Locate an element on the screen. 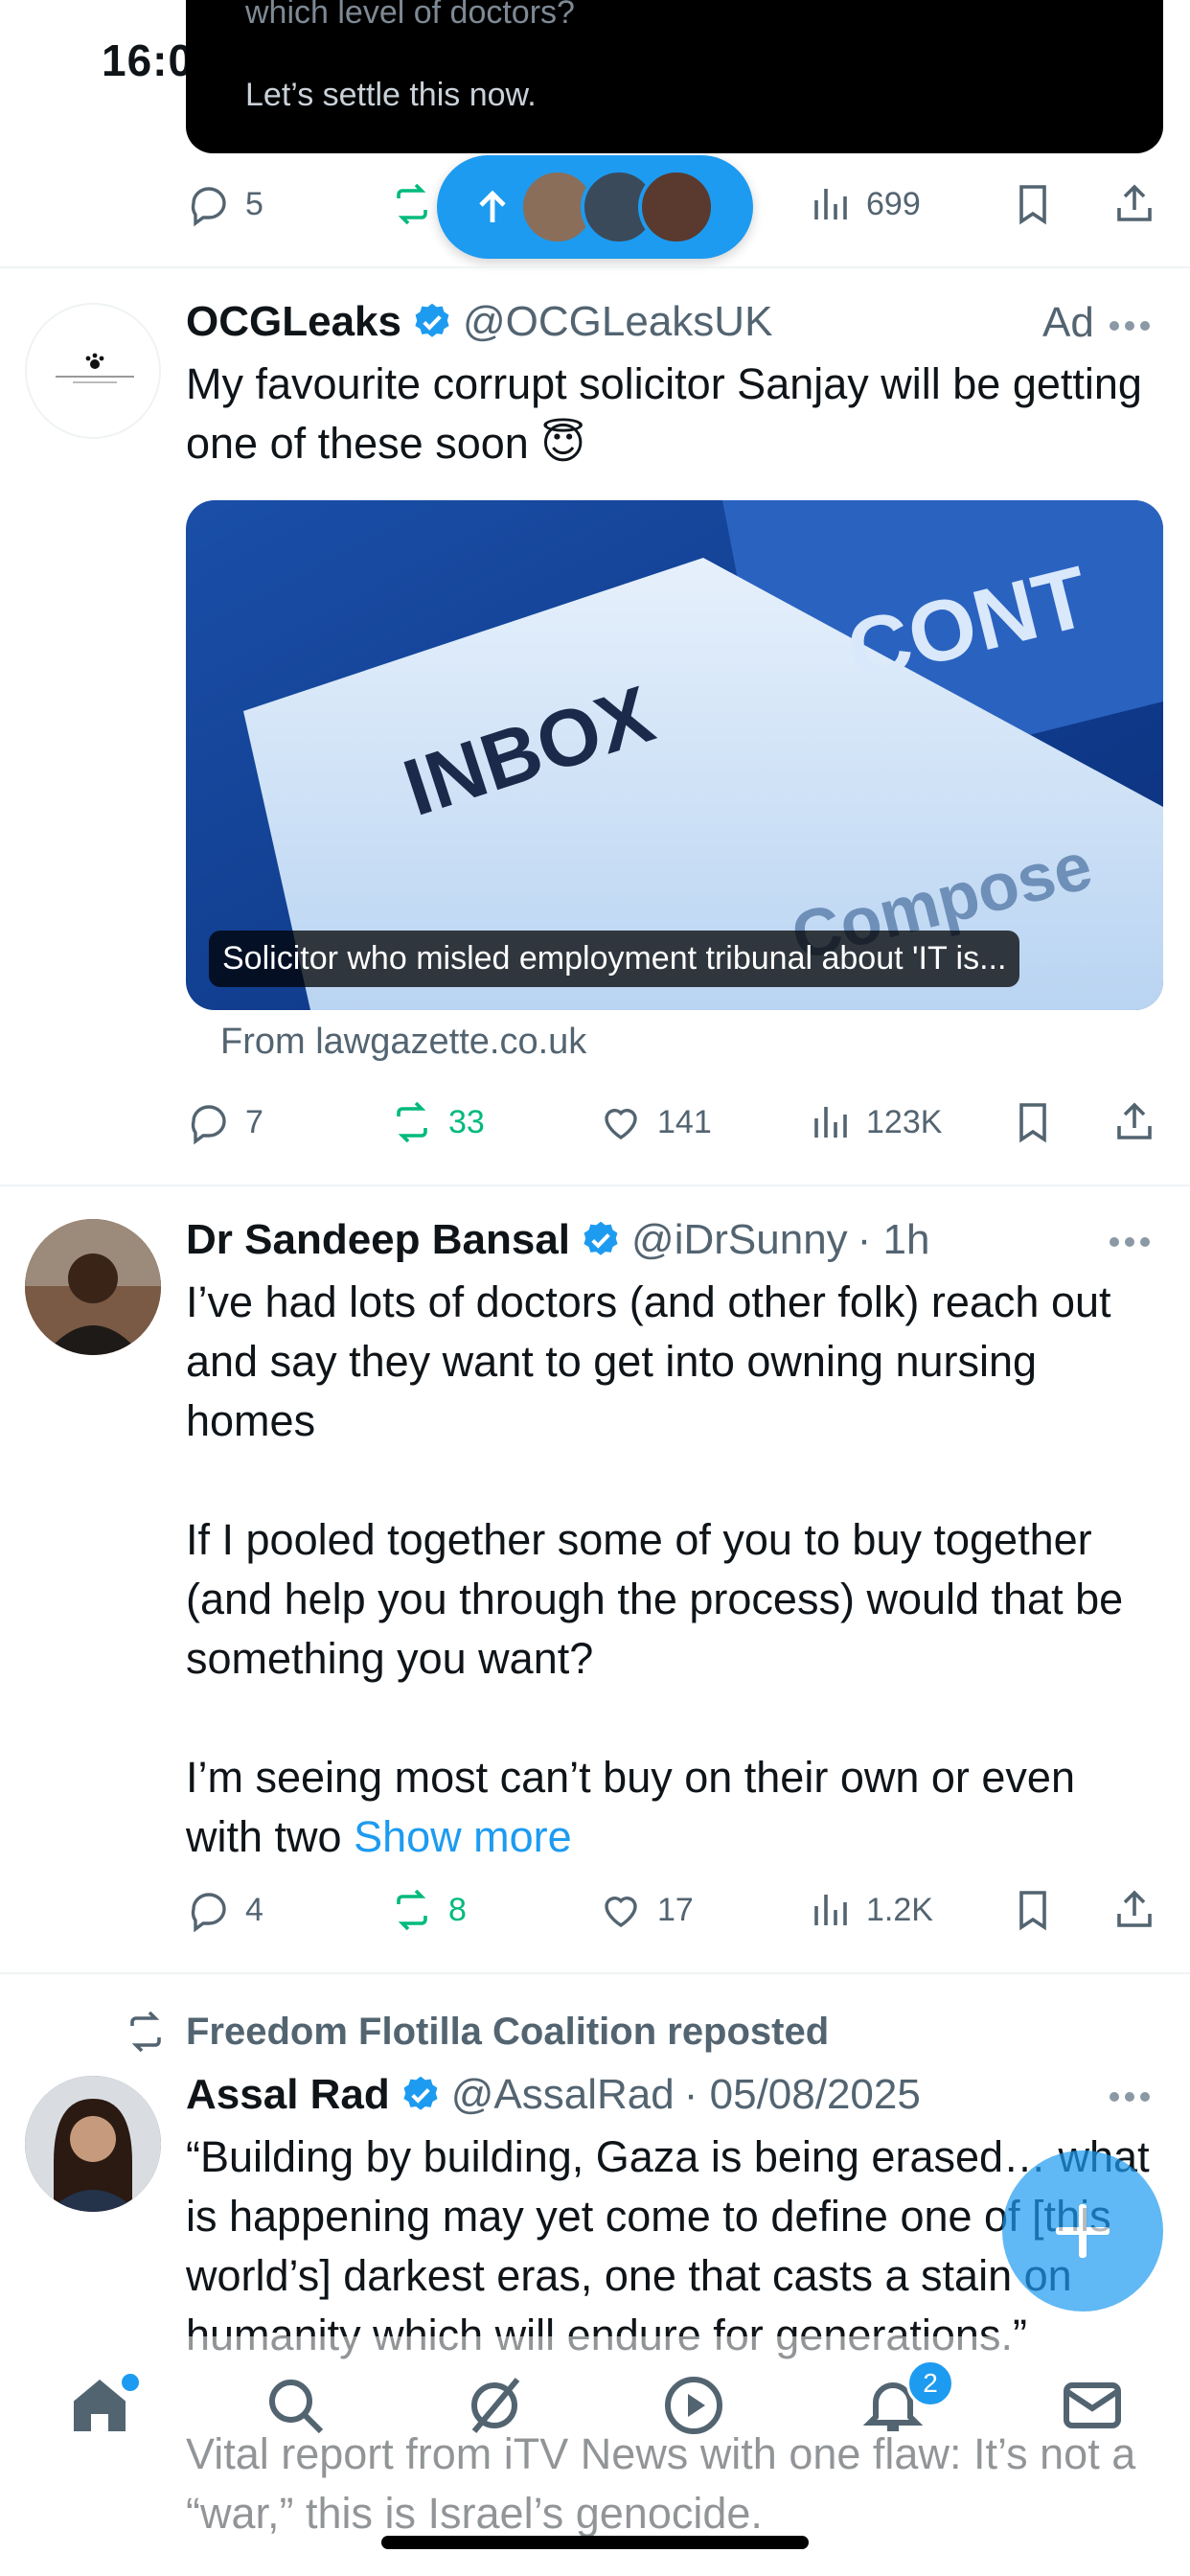  nav-search is located at coordinates (295, 2405).